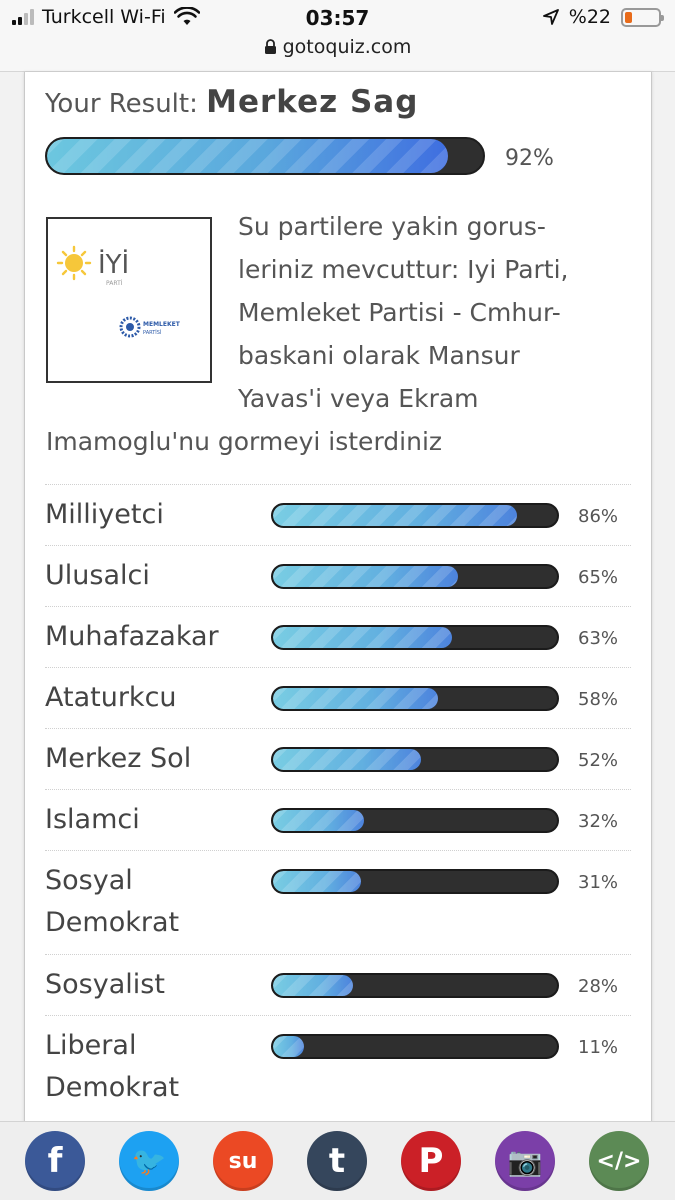 This screenshot has width=675, height=1200. I want to click on score-percent: 28%, so click(598, 986).